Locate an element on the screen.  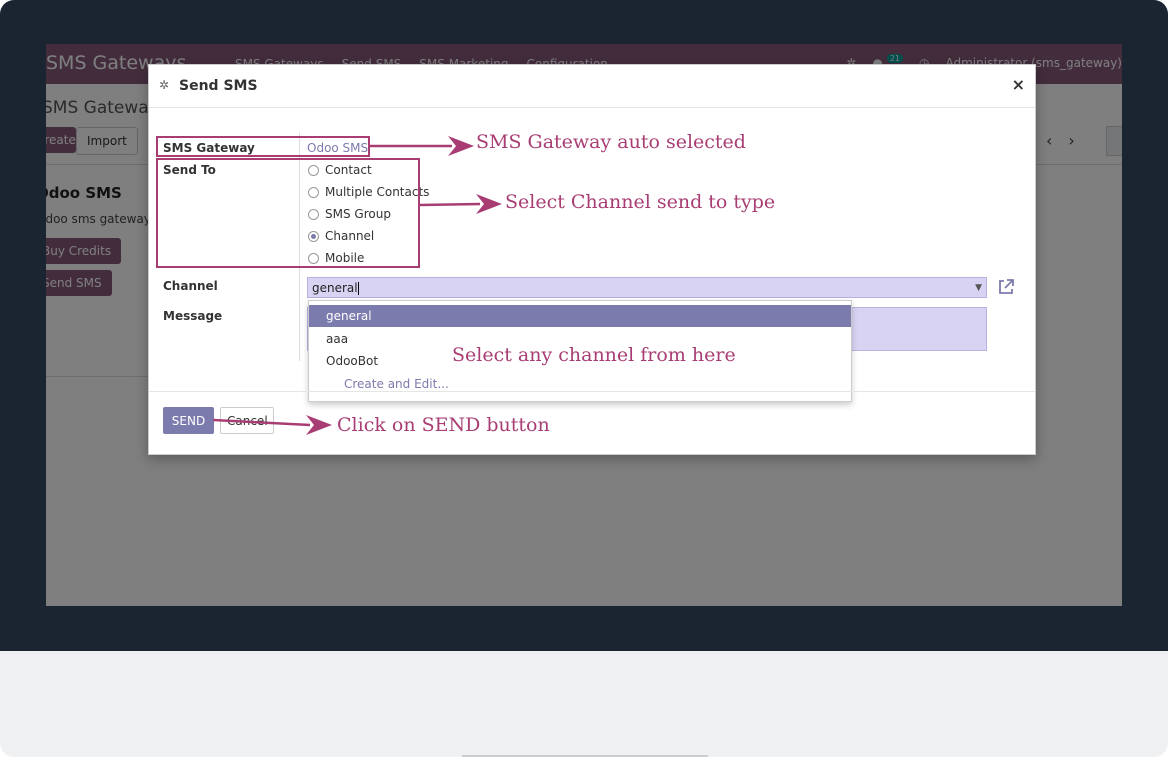
send-annotation: Click on SEND button is located at coordinates (443, 425).